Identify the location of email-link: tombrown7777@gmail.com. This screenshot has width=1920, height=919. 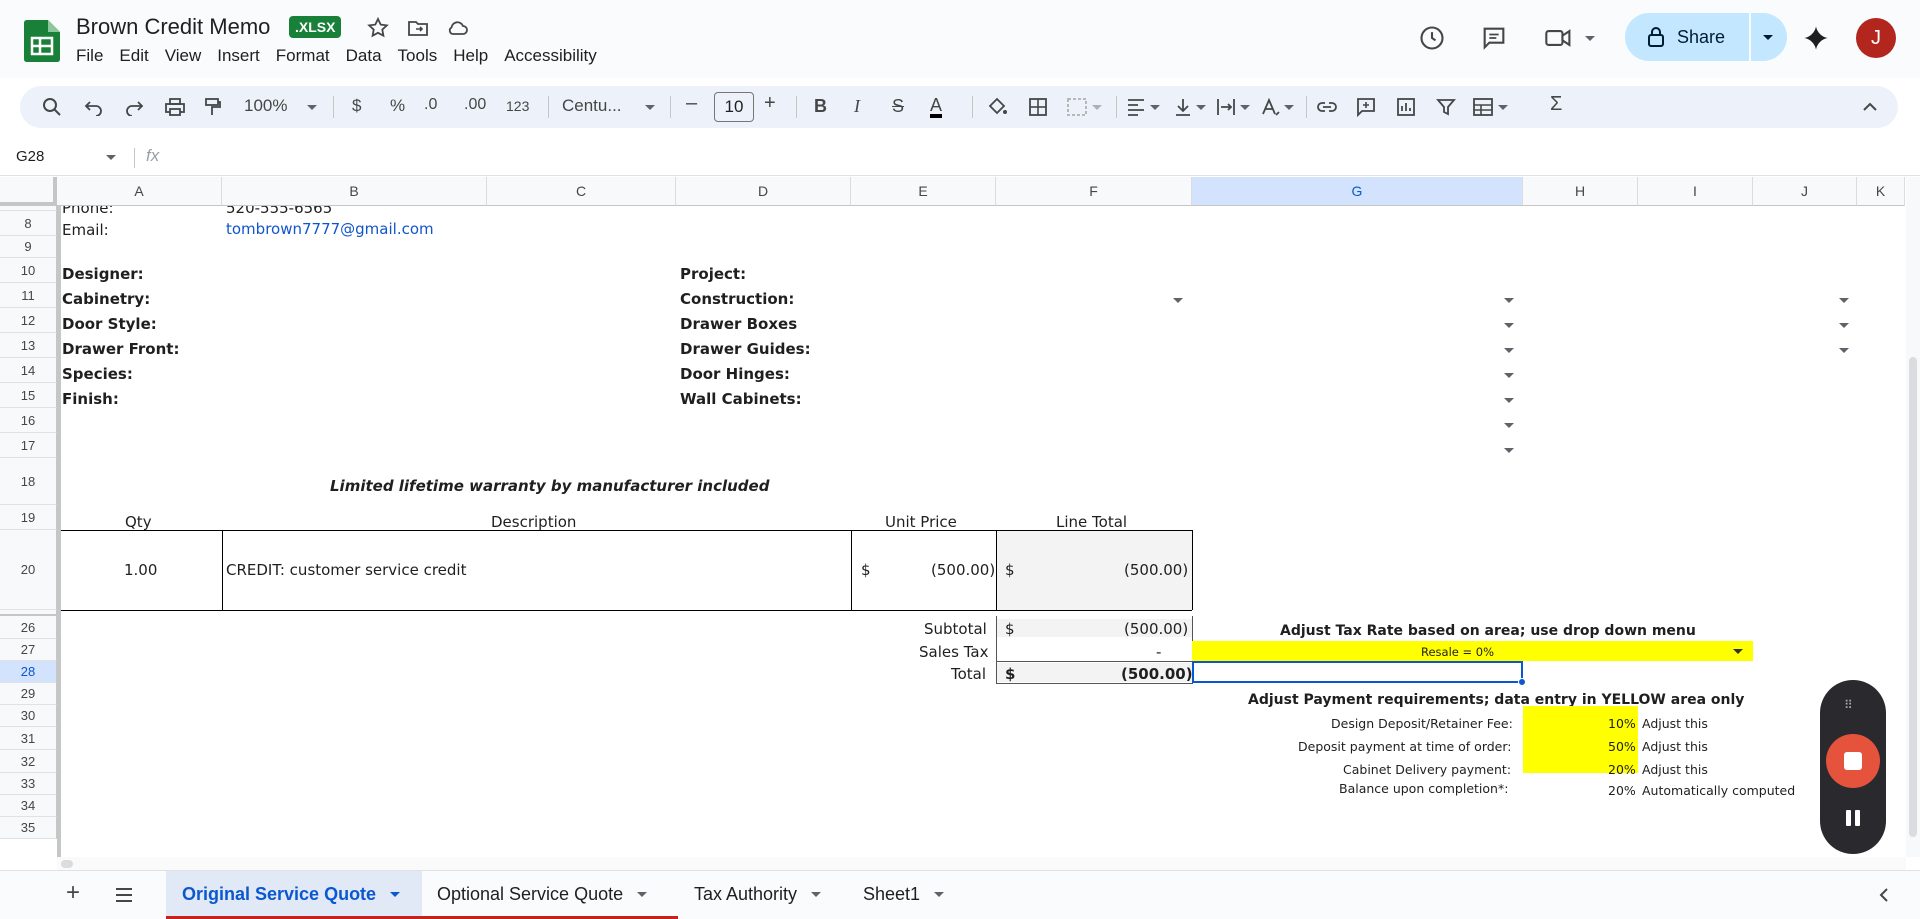
(330, 229).